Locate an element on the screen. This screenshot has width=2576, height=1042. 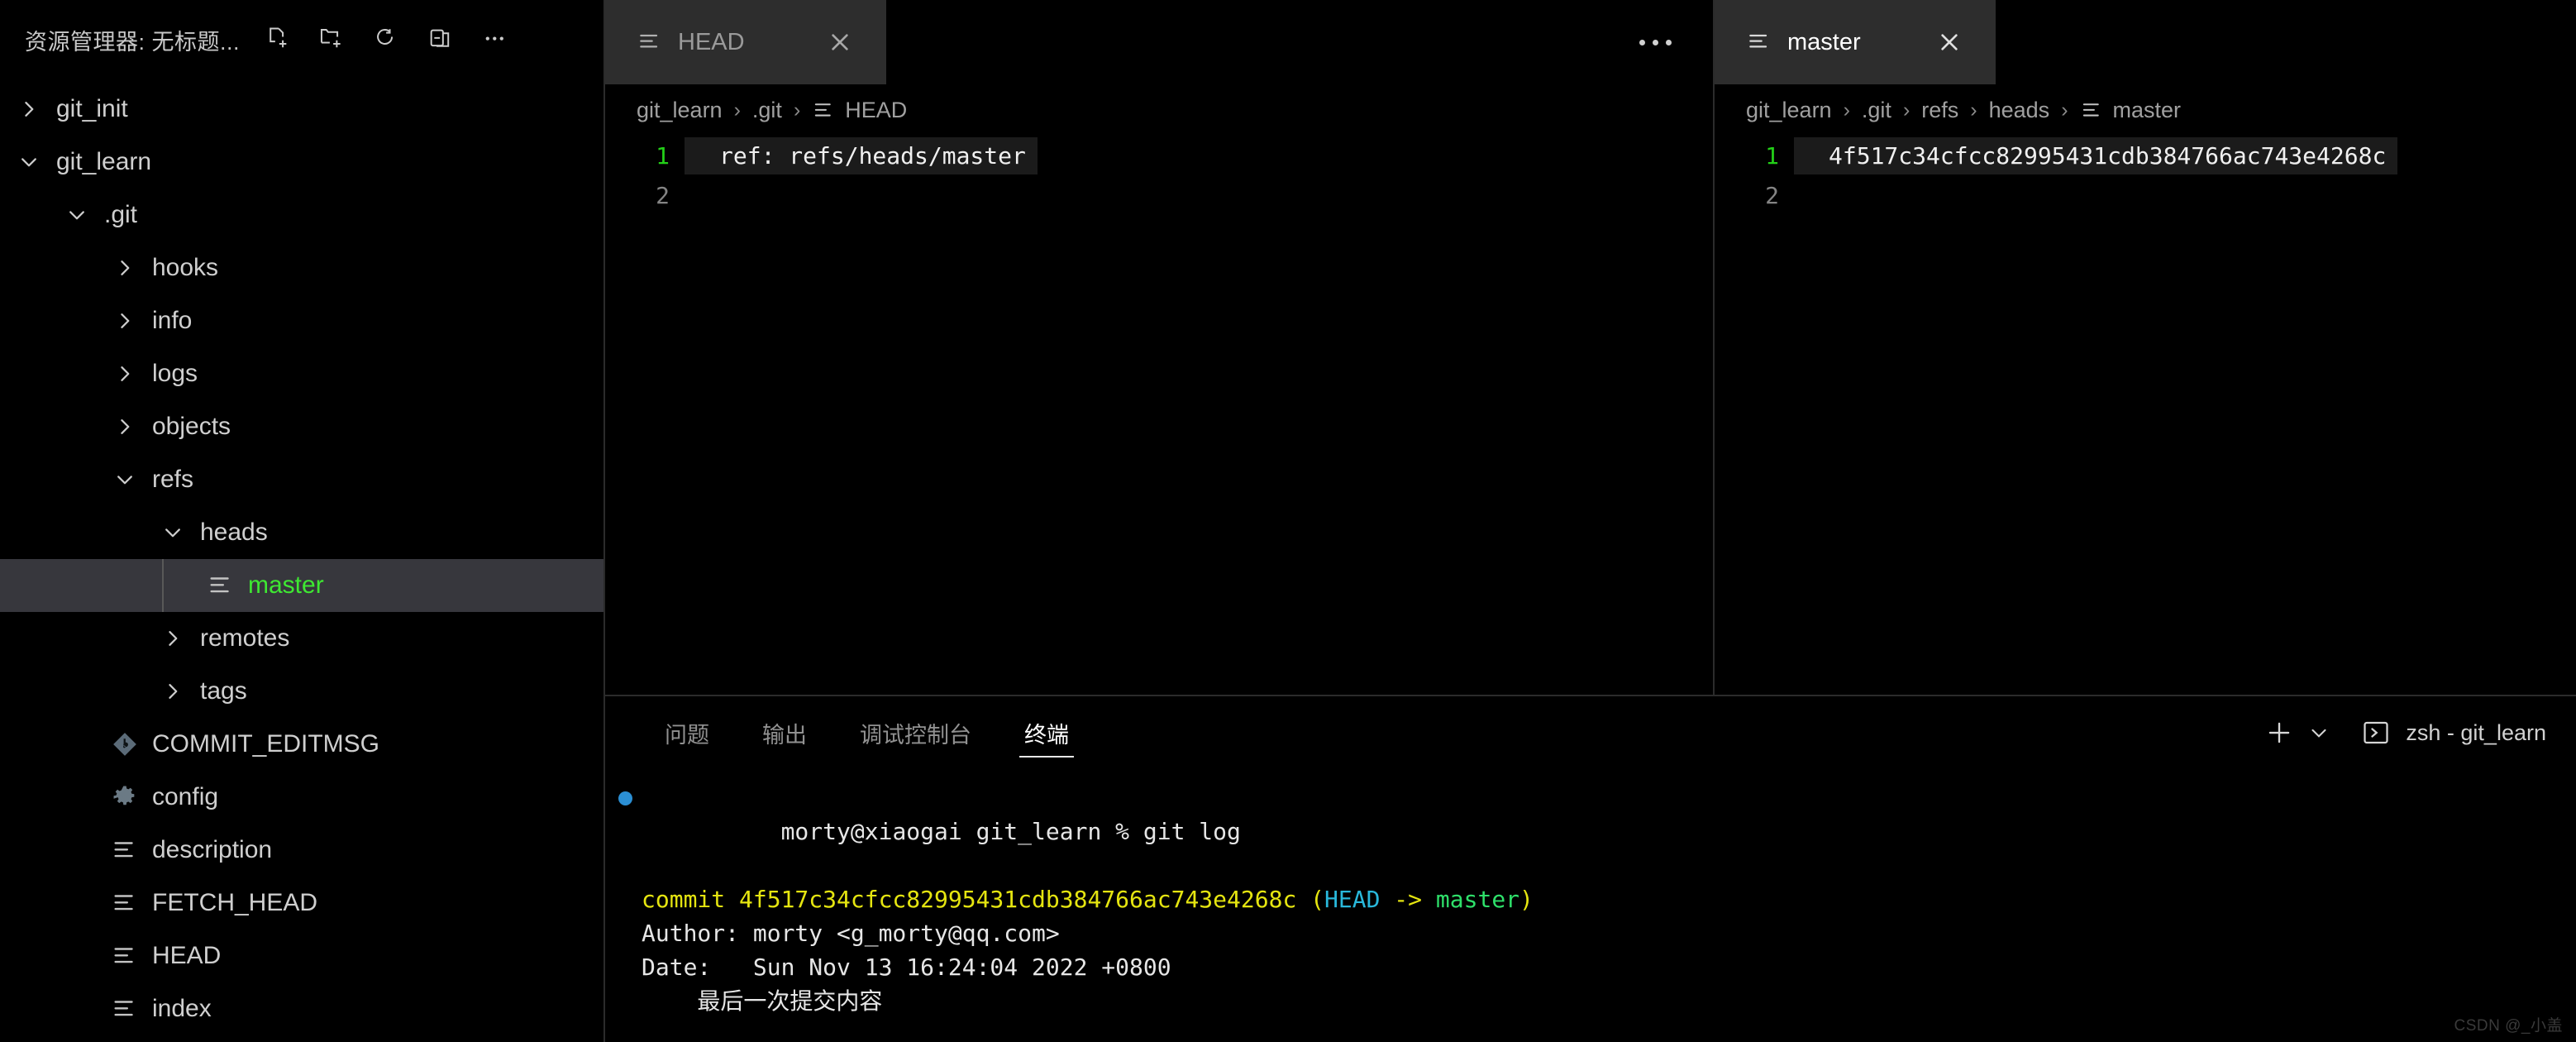
tree-folder-row: hooks is located at coordinates (301, 267).